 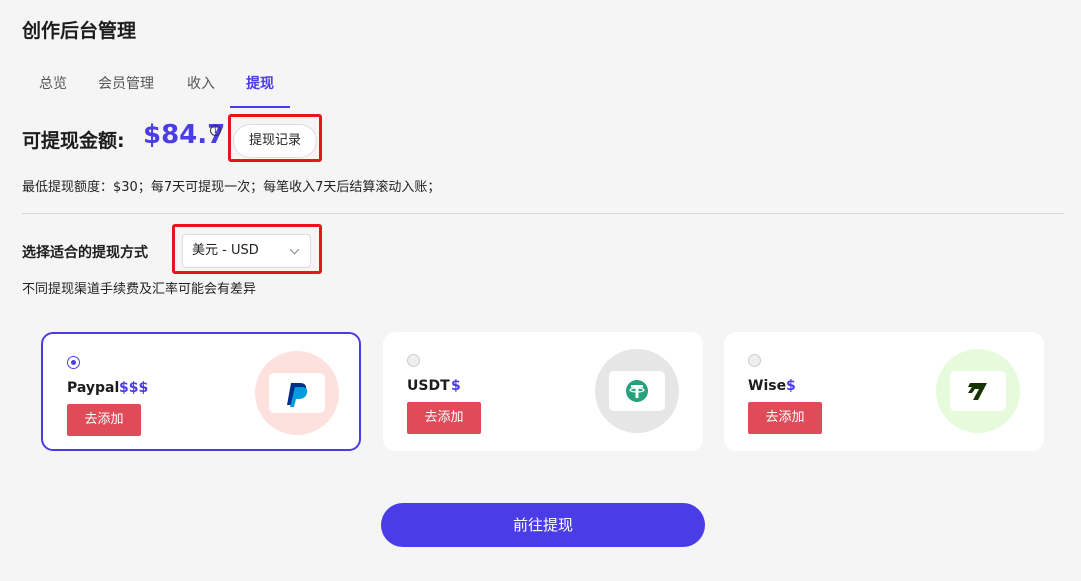 I want to click on go-withdraw-button: 前往提现, so click(x=543, y=525).